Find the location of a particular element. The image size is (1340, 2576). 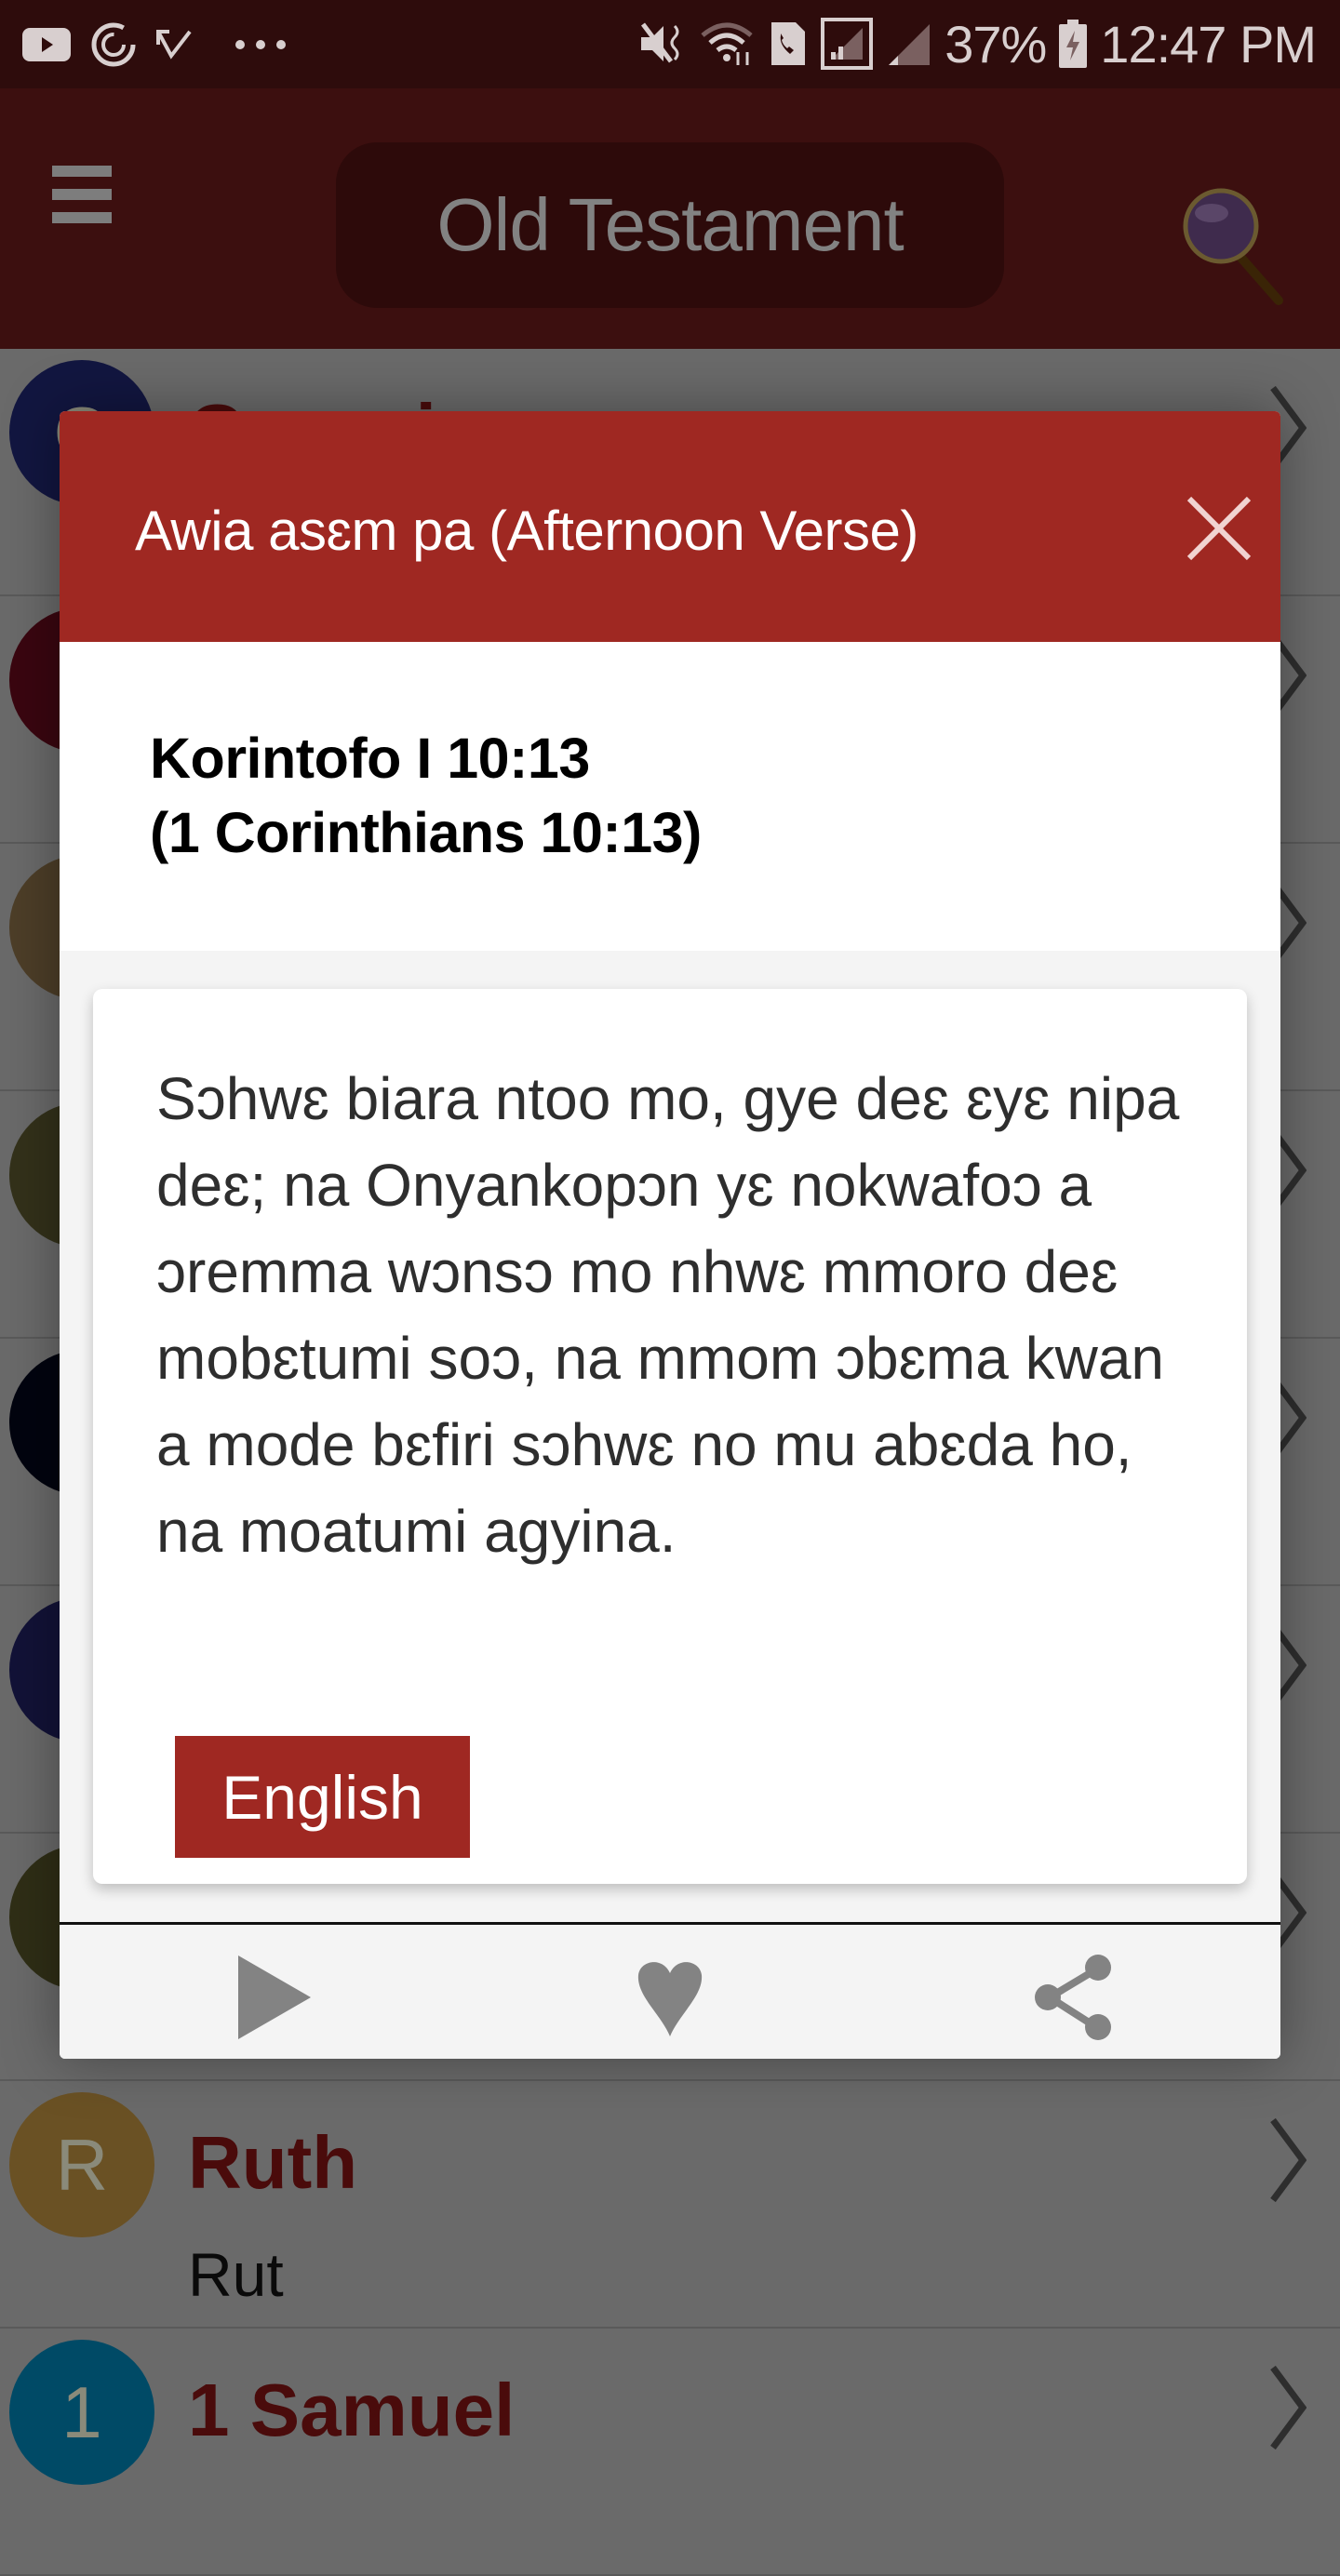

book-subtitle: Rut is located at coordinates (236, 2274).